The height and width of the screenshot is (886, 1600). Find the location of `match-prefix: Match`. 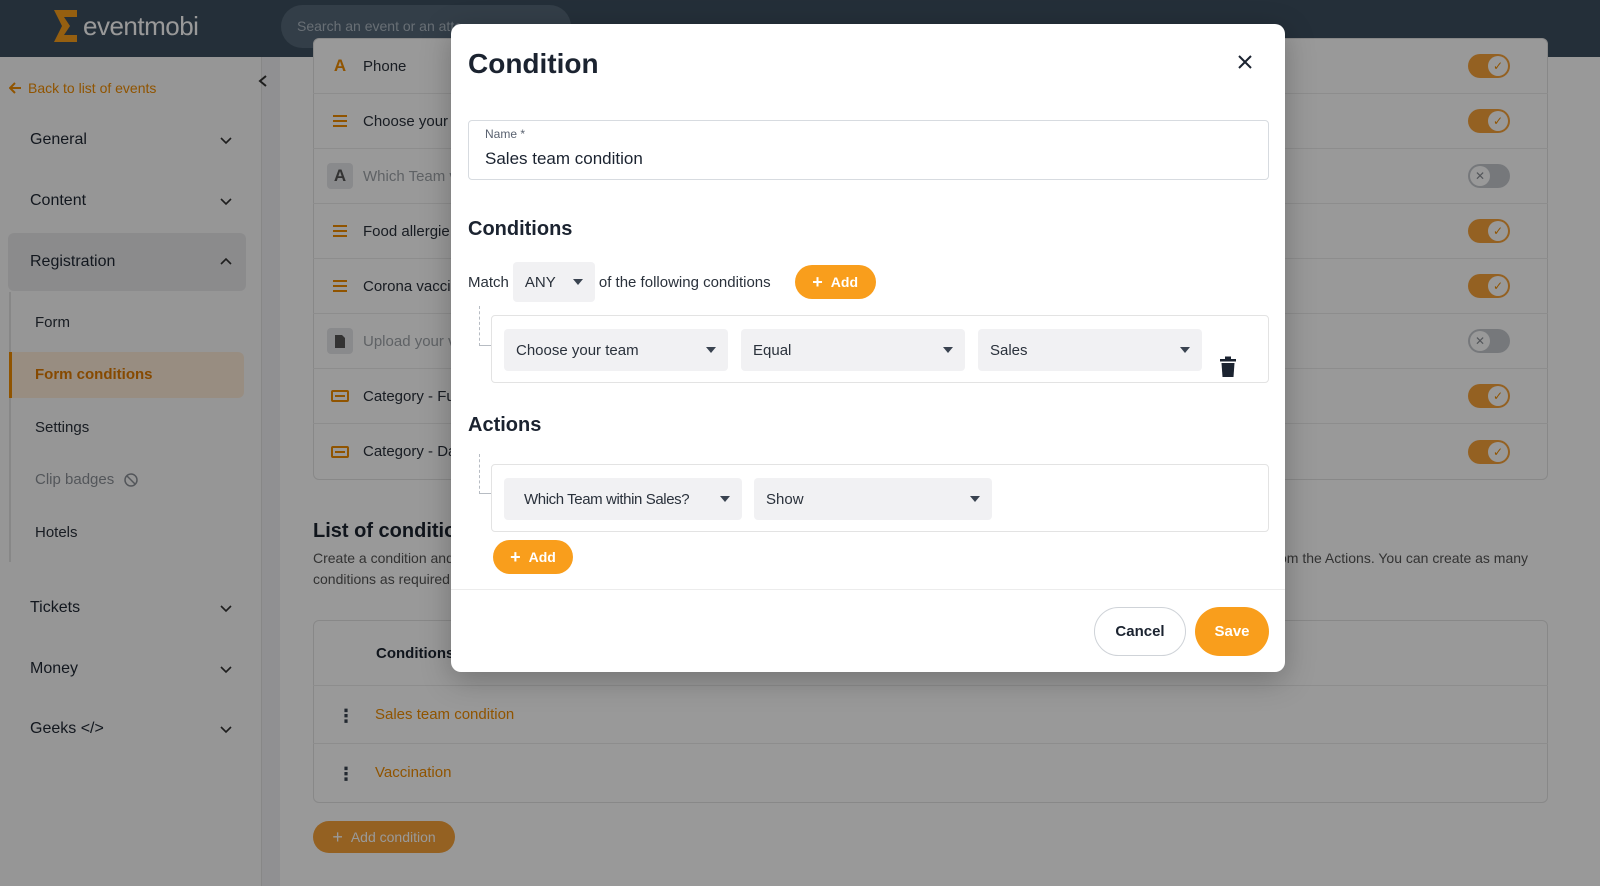

match-prefix: Match is located at coordinates (488, 282).